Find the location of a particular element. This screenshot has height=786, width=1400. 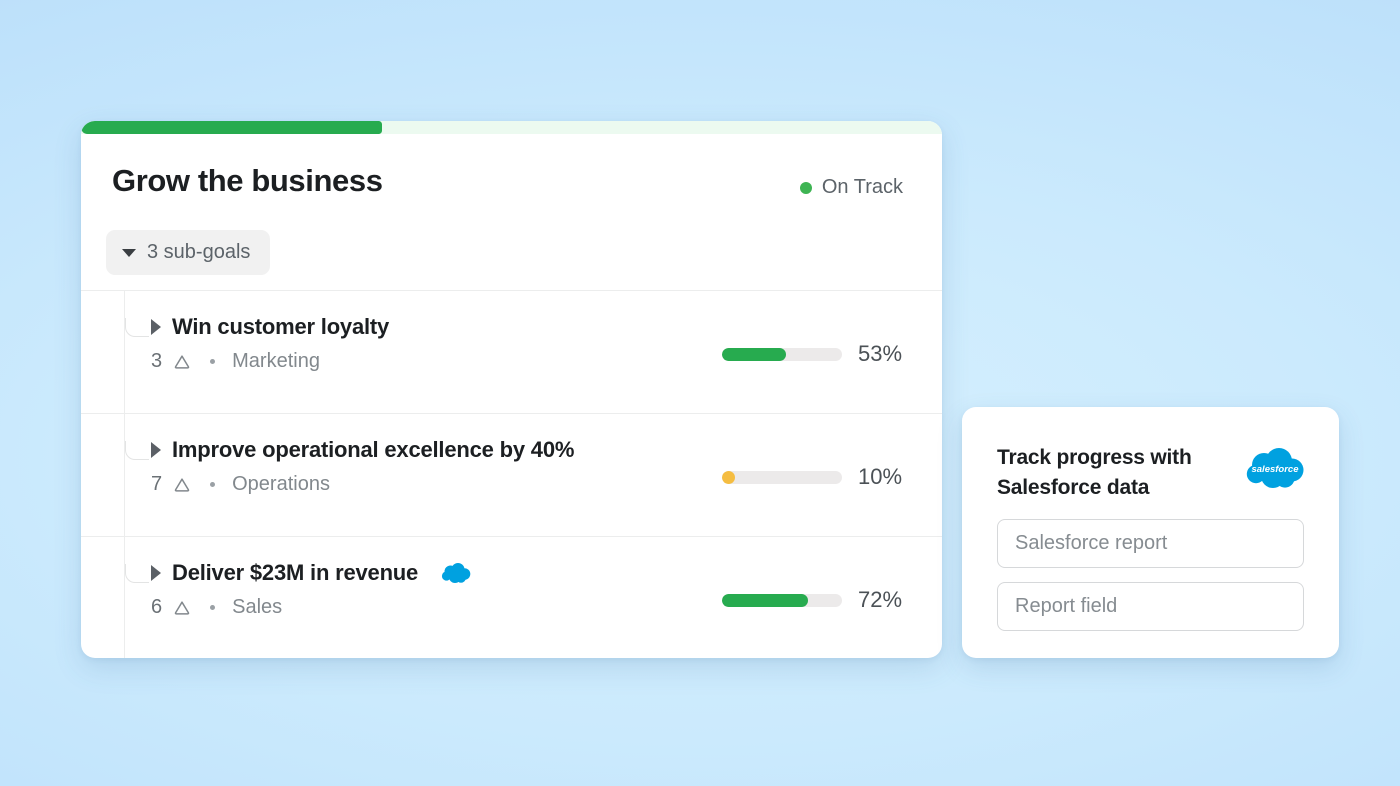

subgoal-info: Win customer loyalty 3 Marketing is located at coordinates (270, 343).